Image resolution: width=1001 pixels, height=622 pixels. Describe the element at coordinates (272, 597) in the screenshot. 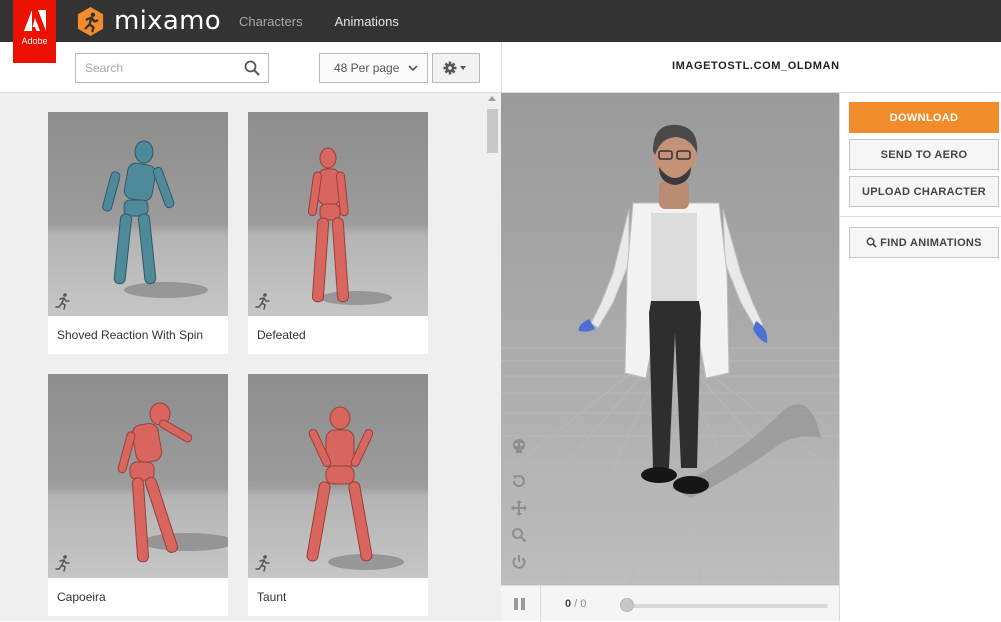

I see `animation-label: Taunt` at that location.